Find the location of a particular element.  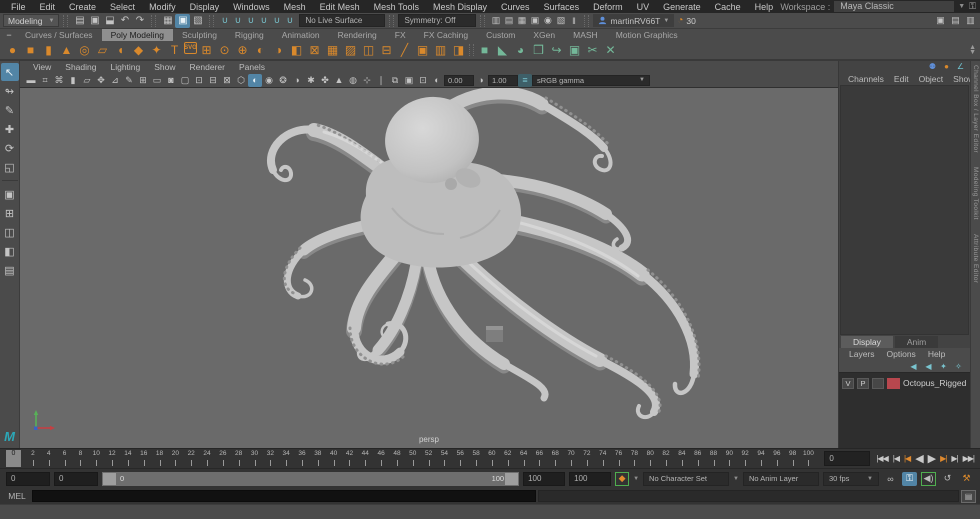

free-point-icon: ⊙ is located at coordinates (224, 50).